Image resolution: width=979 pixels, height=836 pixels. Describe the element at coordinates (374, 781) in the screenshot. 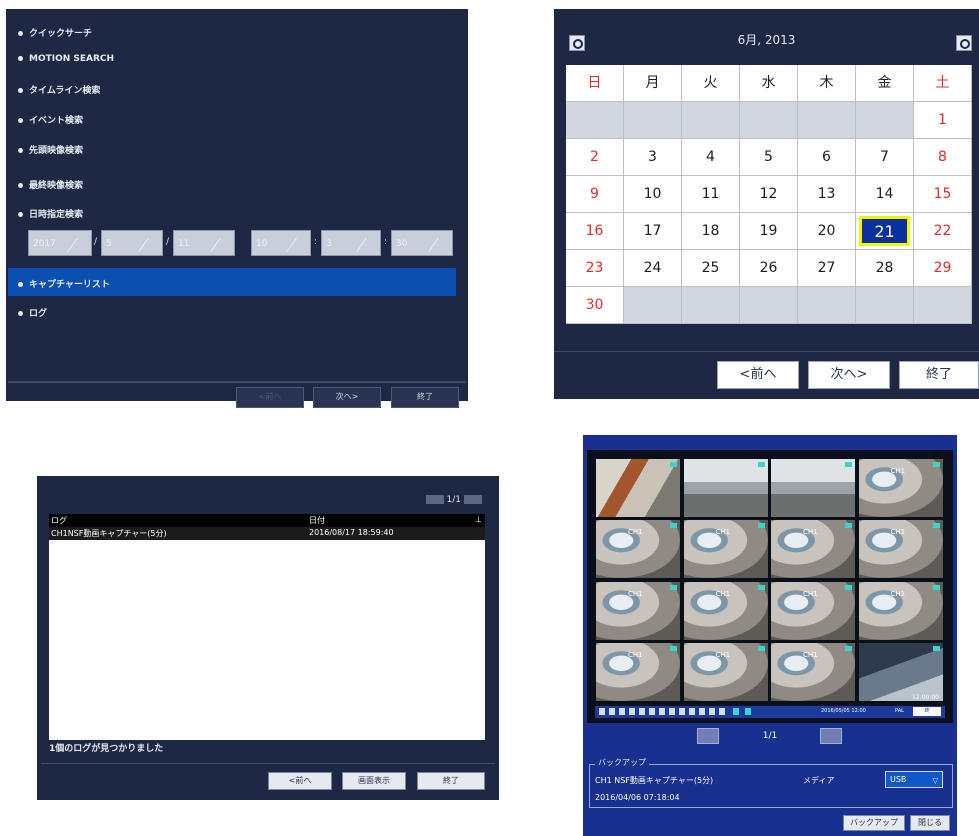

I see `display-button: 画面表示` at that location.